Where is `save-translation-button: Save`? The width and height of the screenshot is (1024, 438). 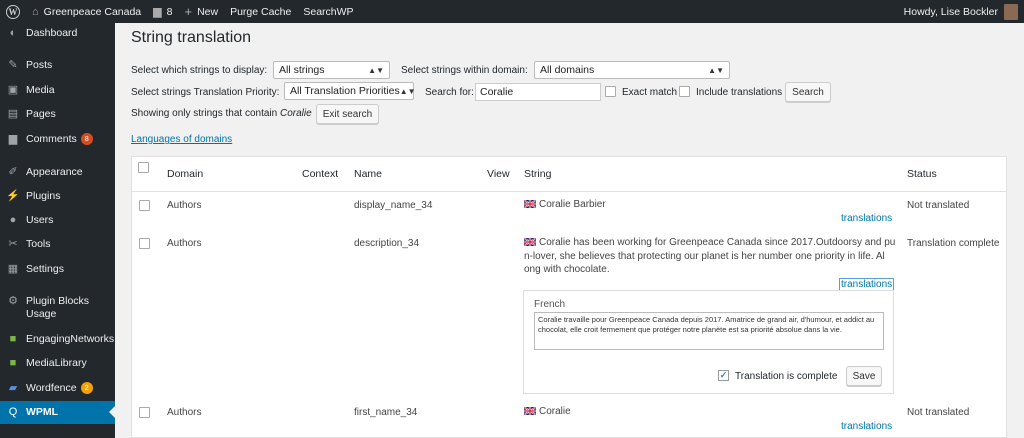 save-translation-button: Save is located at coordinates (864, 376).